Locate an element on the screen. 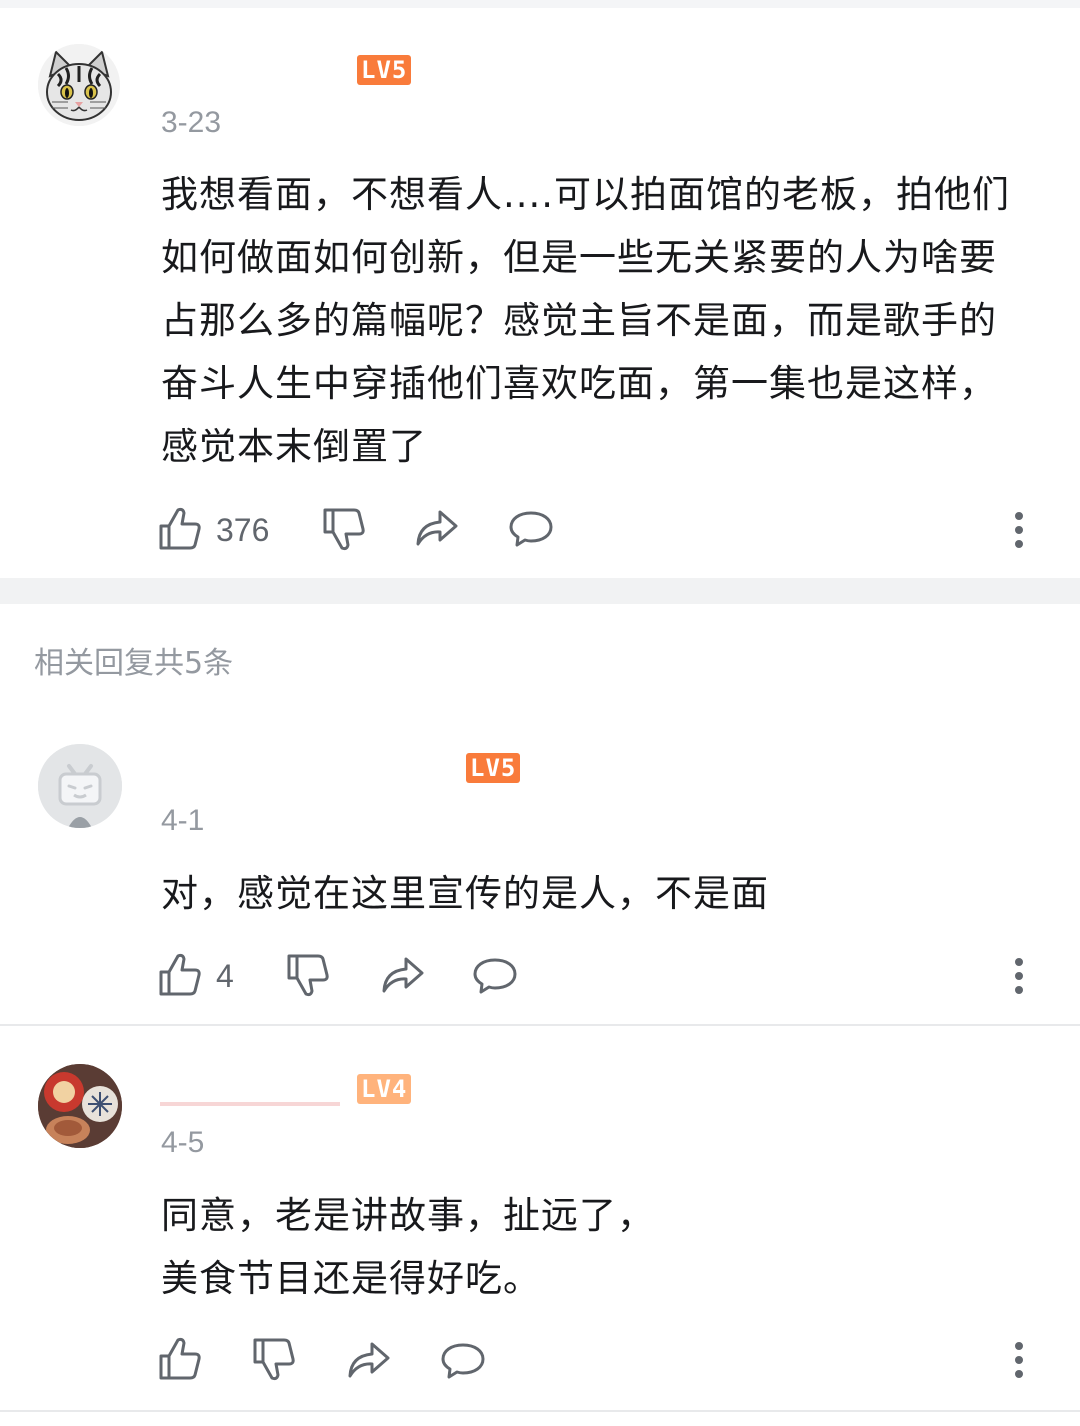 This screenshot has height=1426, width=1080. reply-divider is located at coordinates (540, 1025).